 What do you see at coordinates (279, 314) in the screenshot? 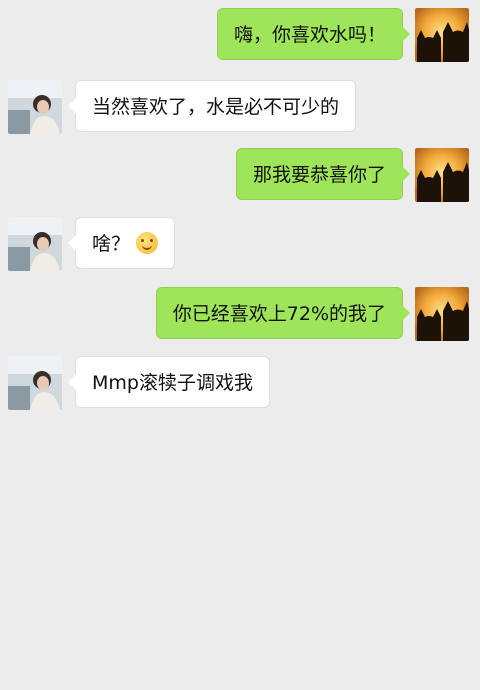
I see `message-text: 你已经喜欢上72%的我了` at bounding box center [279, 314].